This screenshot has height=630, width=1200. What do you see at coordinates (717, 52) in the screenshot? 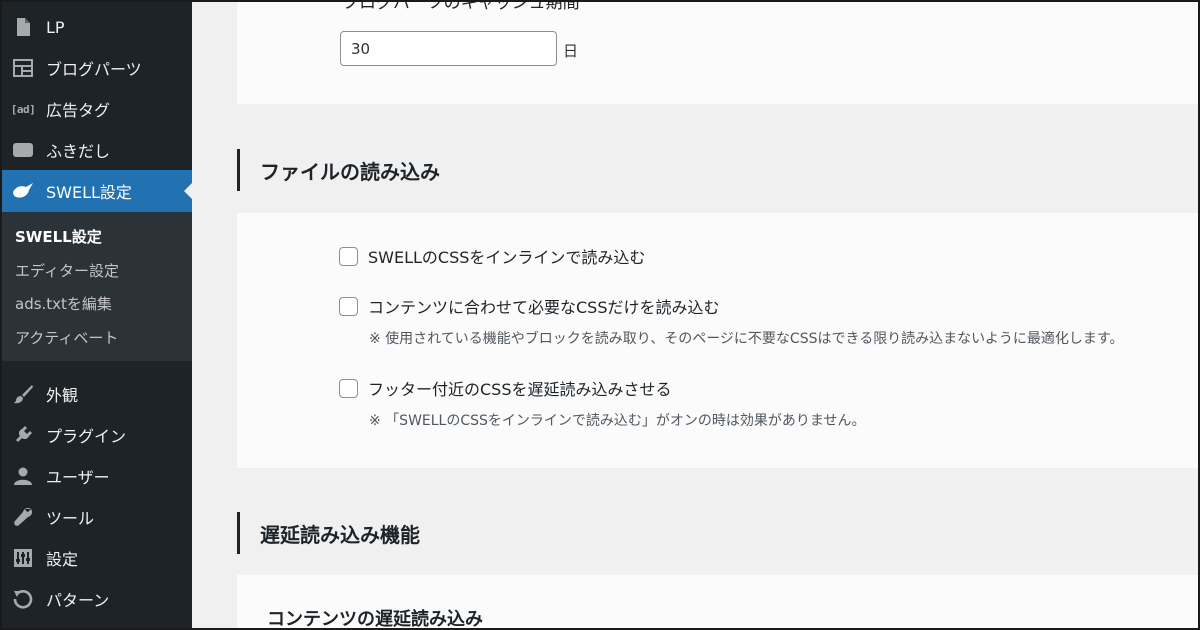
I see `cache-settings-card: ブログパーツのキャッシュ期間 日` at bounding box center [717, 52].